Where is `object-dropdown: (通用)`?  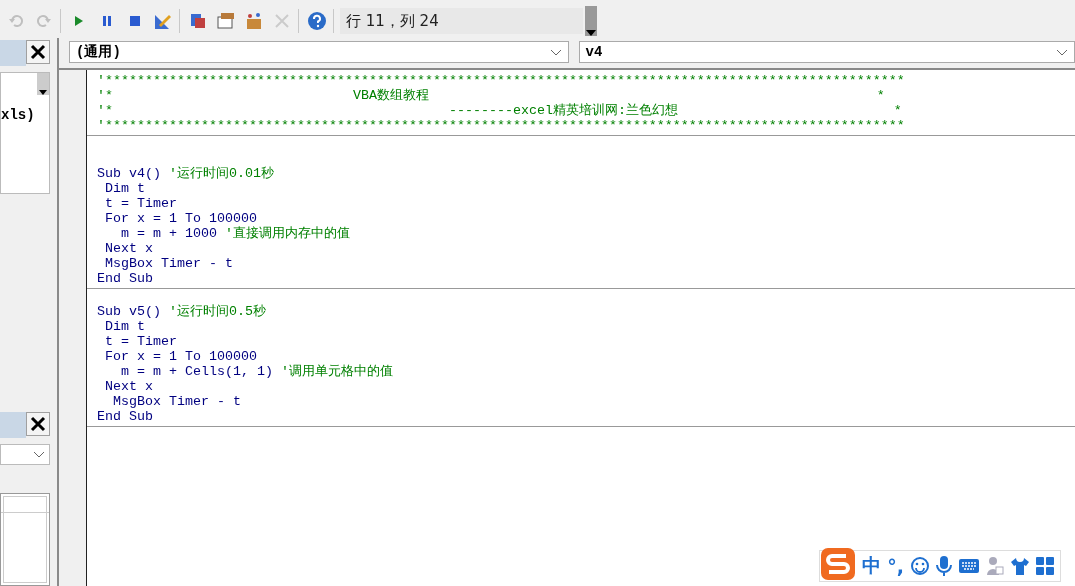
object-dropdown: (通用) is located at coordinates (319, 52).